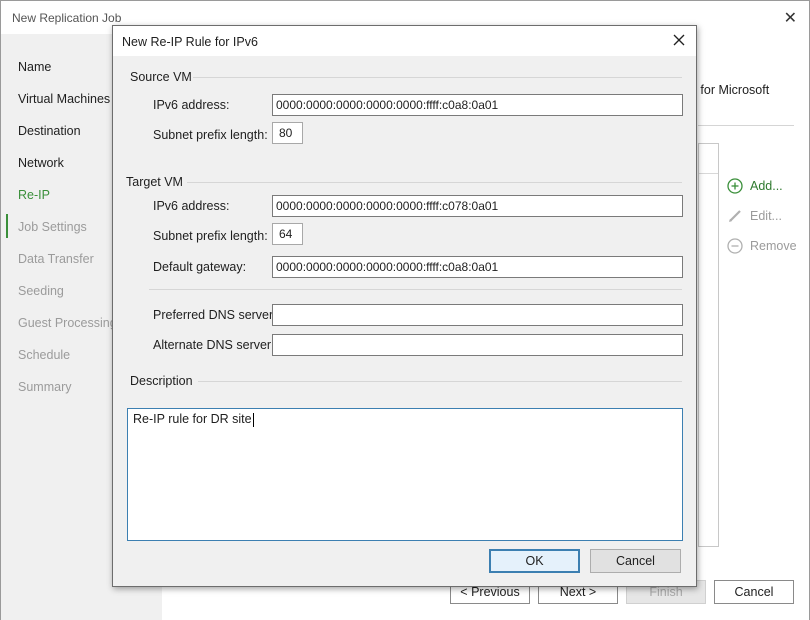  What do you see at coordinates (746, 125) in the screenshot?
I see `header-separator` at bounding box center [746, 125].